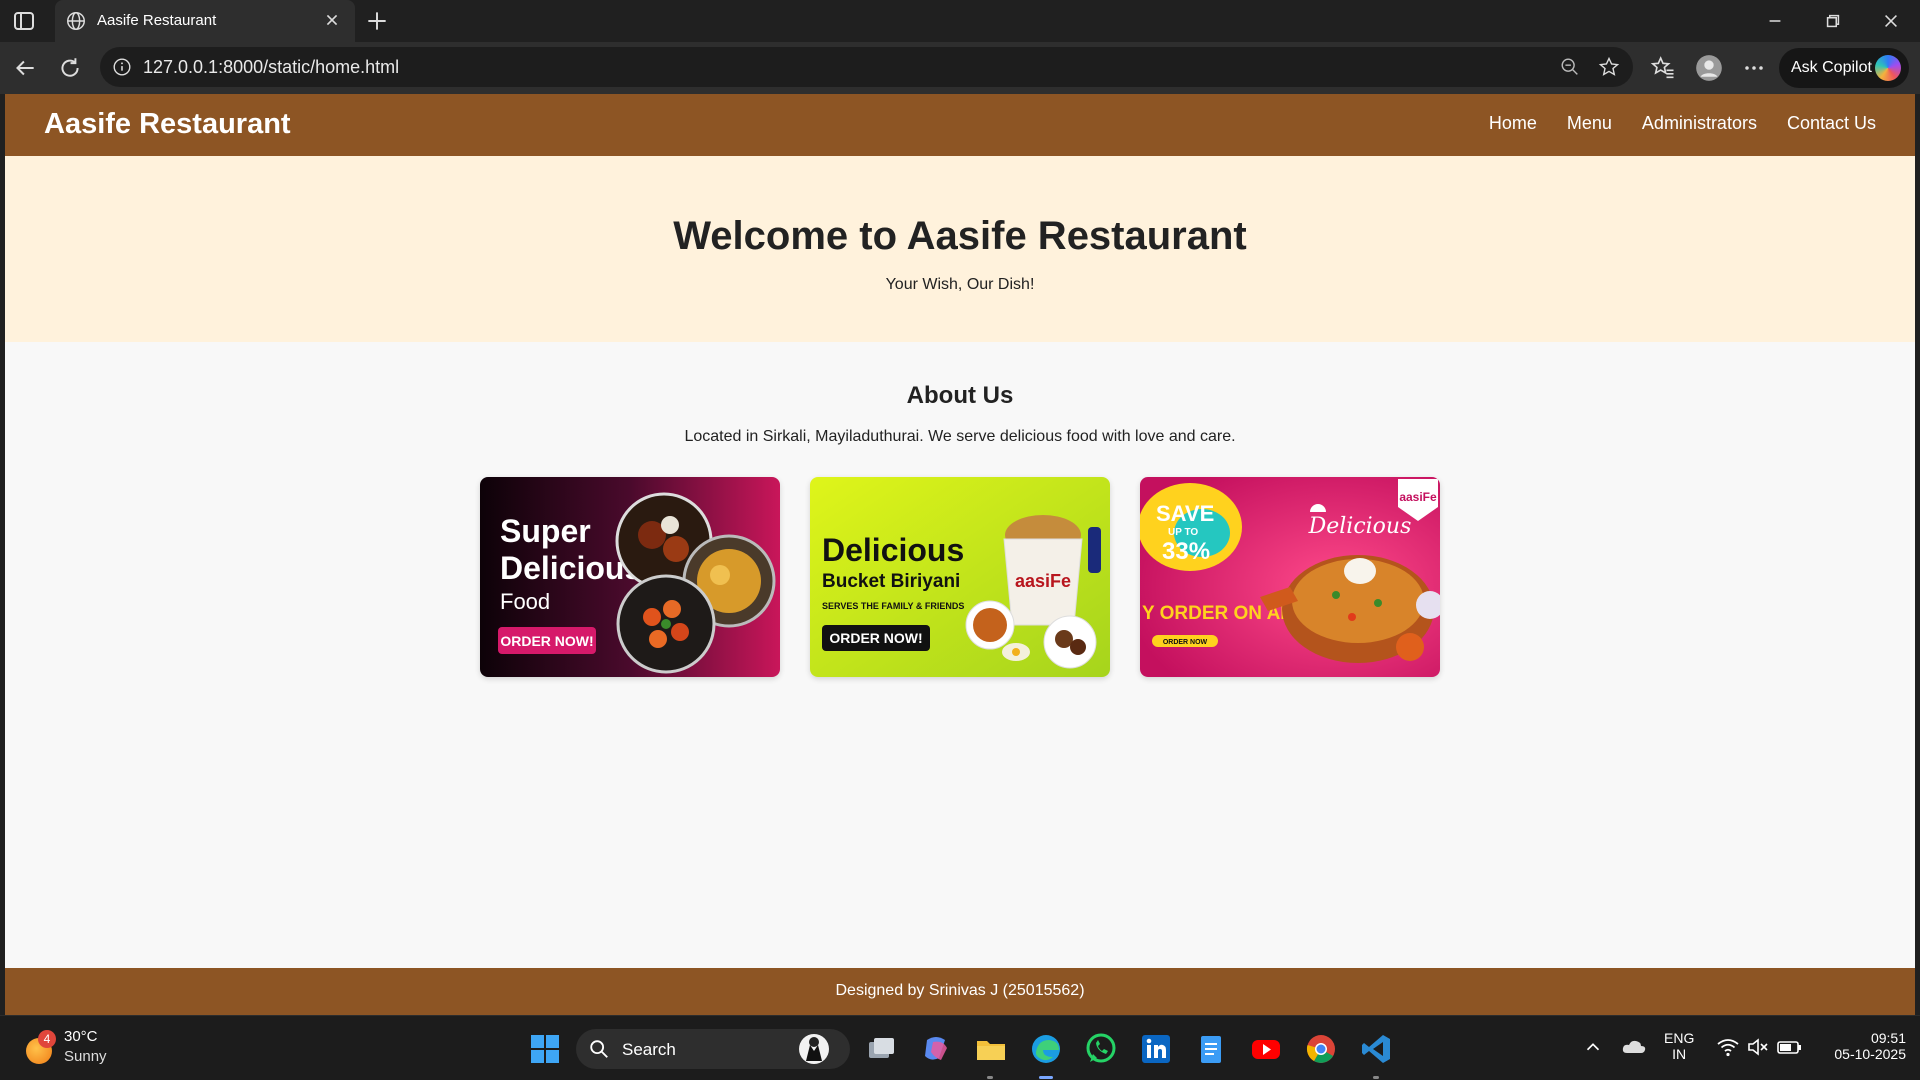 Image resolution: width=1920 pixels, height=1080 pixels. What do you see at coordinates (960, 284) in the screenshot?
I see `hero-subtitle: Your Wish, Our Dish!` at bounding box center [960, 284].